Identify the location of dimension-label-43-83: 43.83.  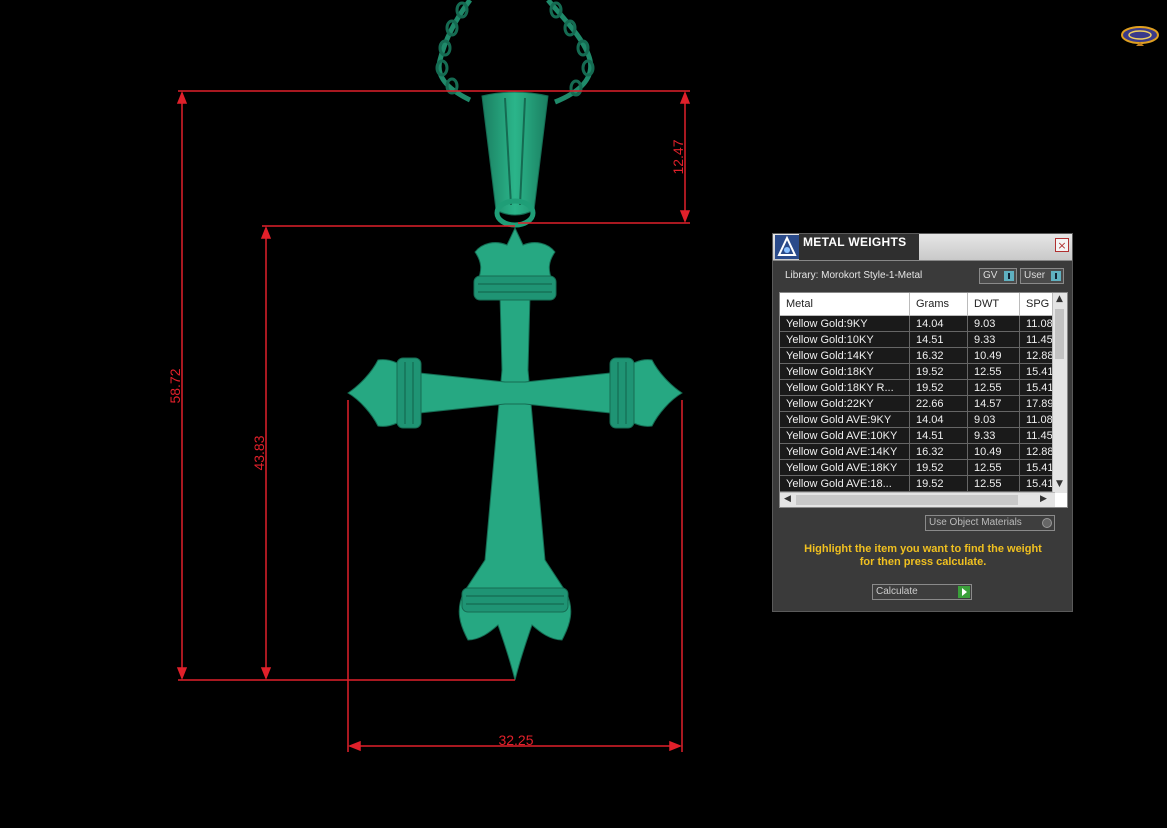
(259, 452).